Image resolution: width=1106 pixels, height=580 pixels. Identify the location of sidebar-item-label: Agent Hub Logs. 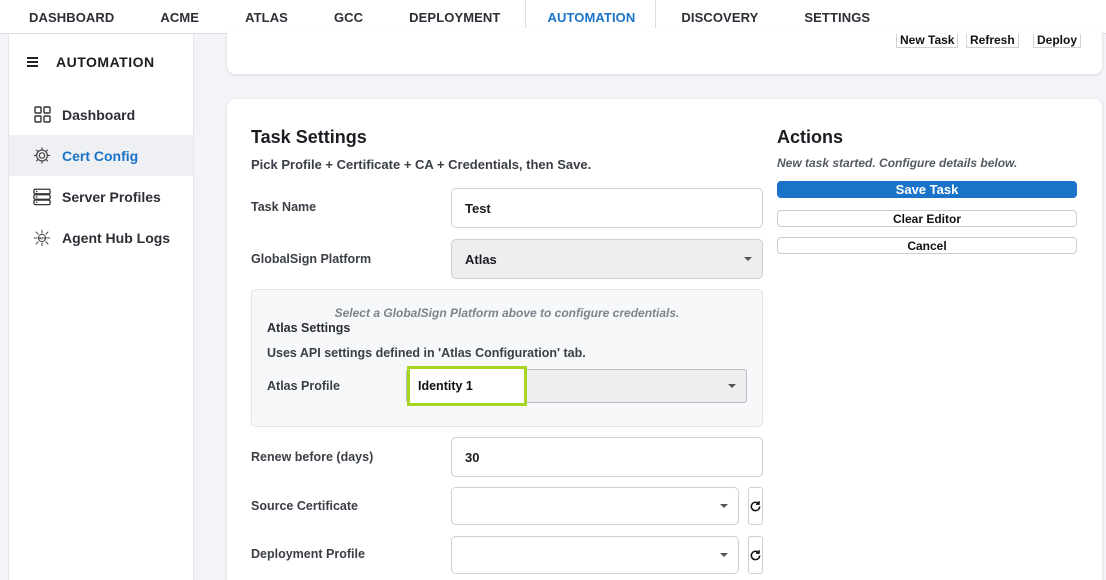
(116, 237).